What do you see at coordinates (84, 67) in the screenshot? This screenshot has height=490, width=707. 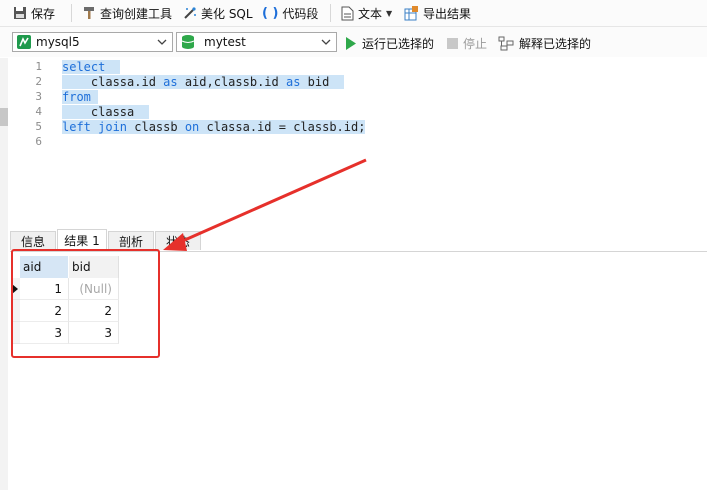 I see `sql-keyword: select` at bounding box center [84, 67].